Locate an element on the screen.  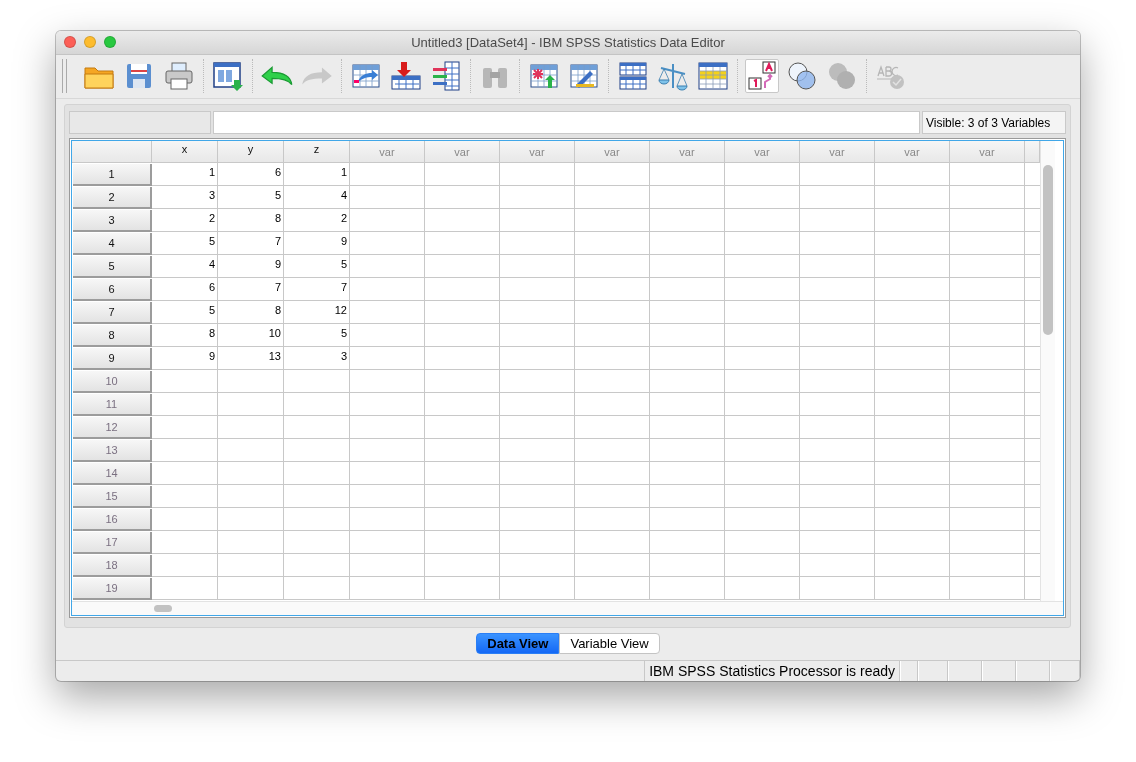
table-cell: 1 is located at coordinates (317, 175).